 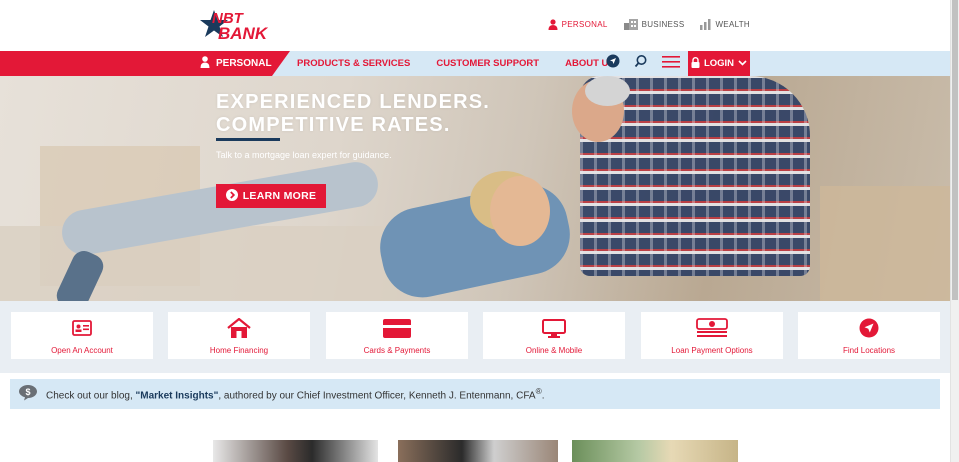 I want to click on hero-title: EXPERIENCED LENDERS. COMPETITIVE RATES., so click(x=353, y=114).